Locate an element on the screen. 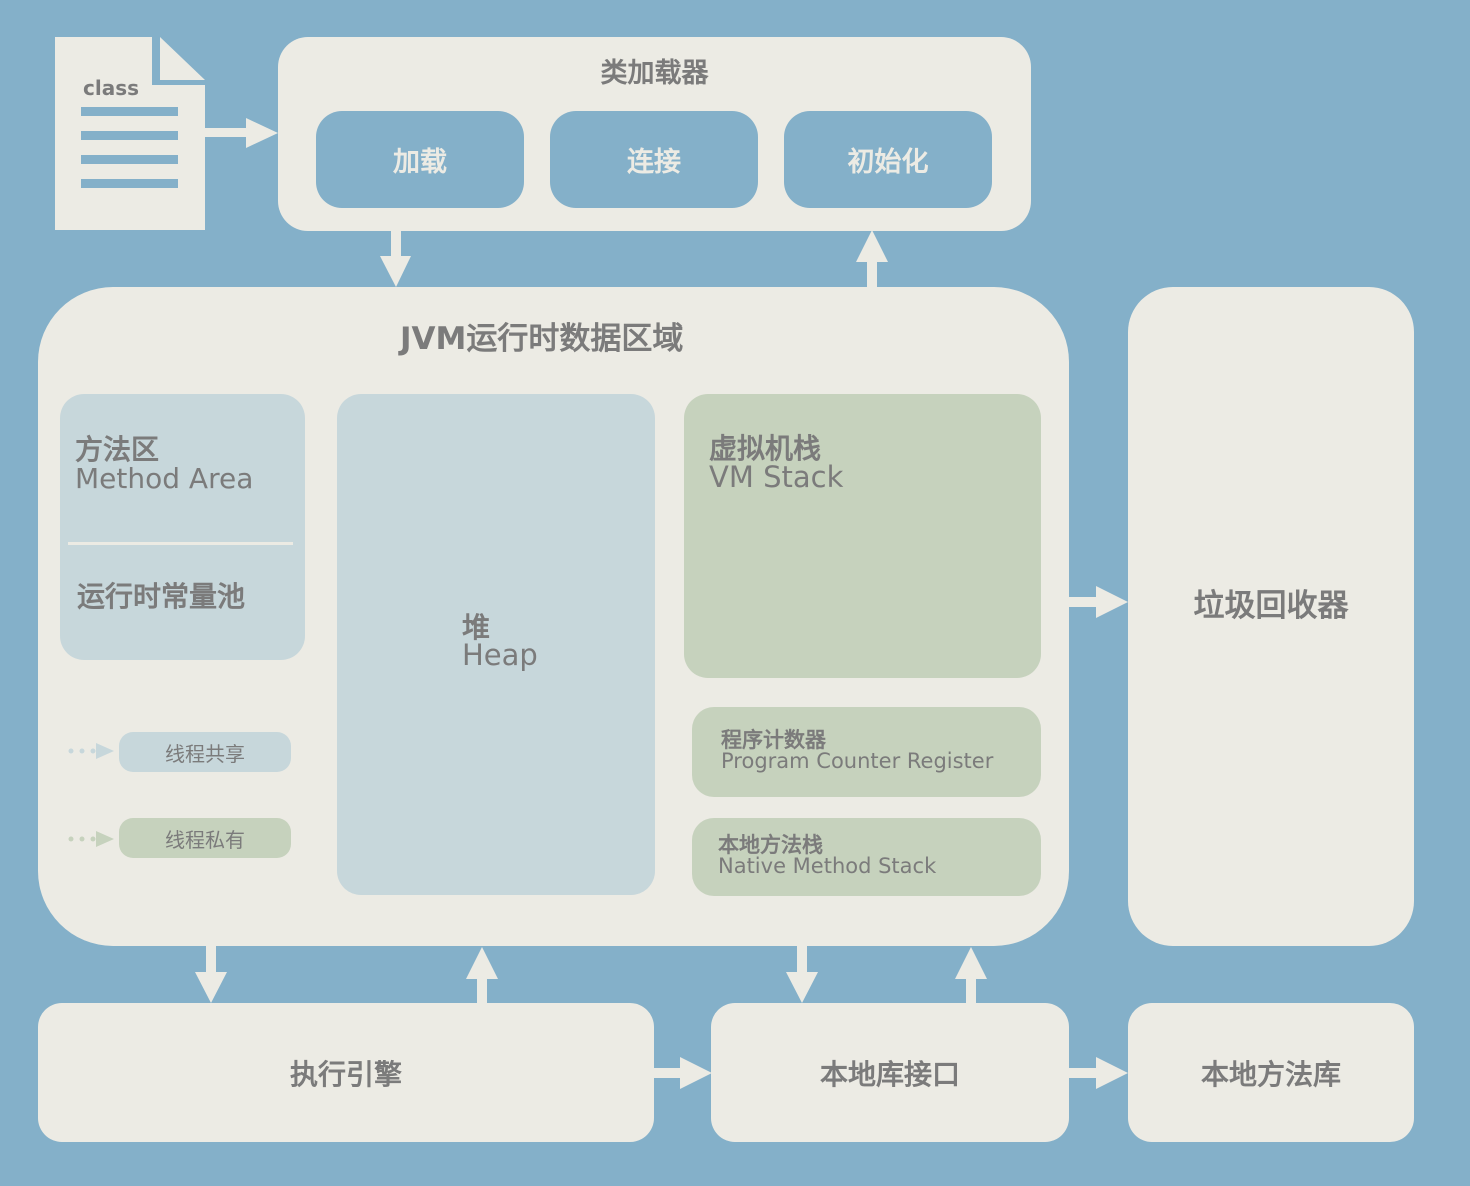 Image resolution: width=1470 pixels, height=1186 pixels. class-loader-title: 类加载器 is located at coordinates (654, 73).